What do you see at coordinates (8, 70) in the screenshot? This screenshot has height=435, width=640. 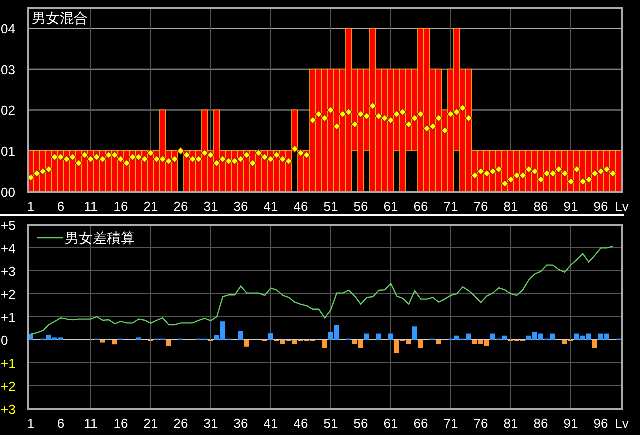 I see `axis-label: 03` at bounding box center [8, 70].